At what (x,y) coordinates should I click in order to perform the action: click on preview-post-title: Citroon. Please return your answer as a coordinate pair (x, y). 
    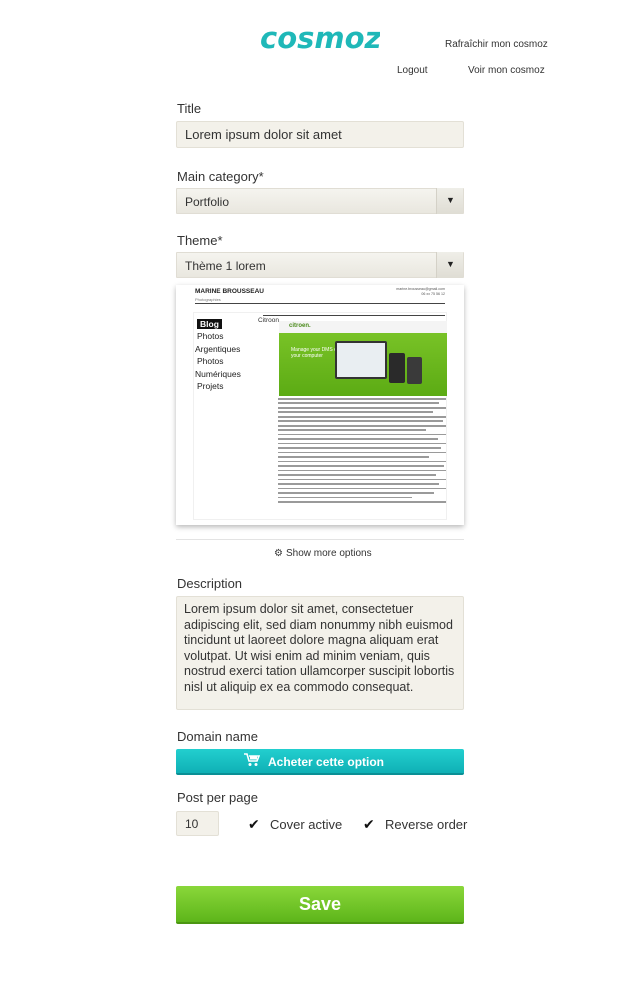
    Looking at the image, I should click on (268, 320).